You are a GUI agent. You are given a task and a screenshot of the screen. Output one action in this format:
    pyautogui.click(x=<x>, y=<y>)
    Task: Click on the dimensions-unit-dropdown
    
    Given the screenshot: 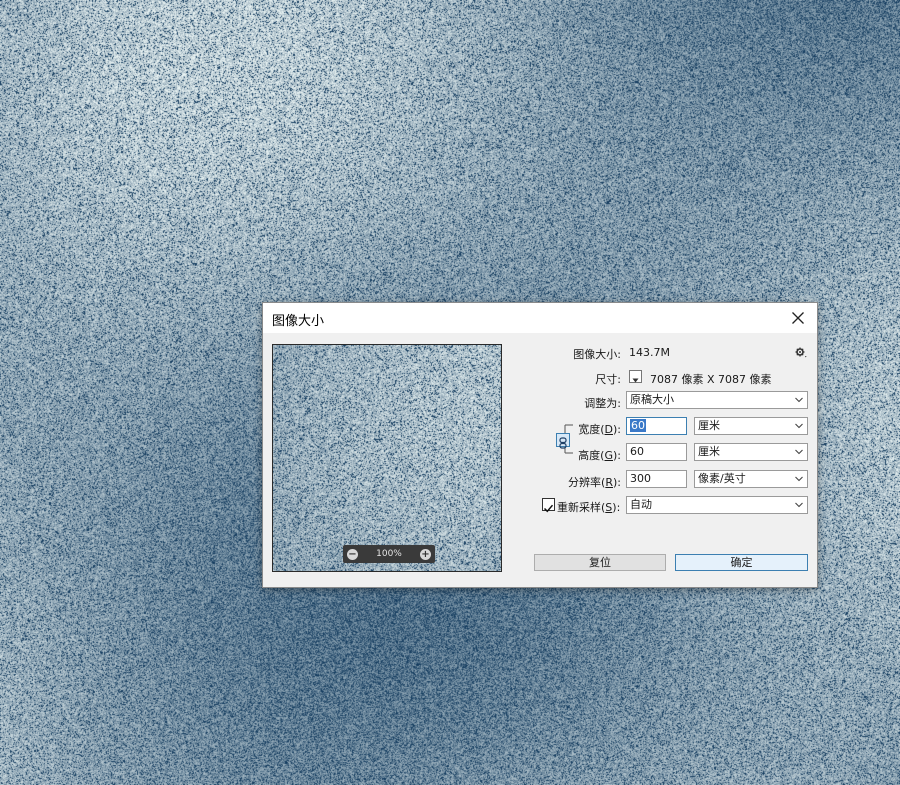 What is the action you would take?
    pyautogui.click(x=635, y=376)
    